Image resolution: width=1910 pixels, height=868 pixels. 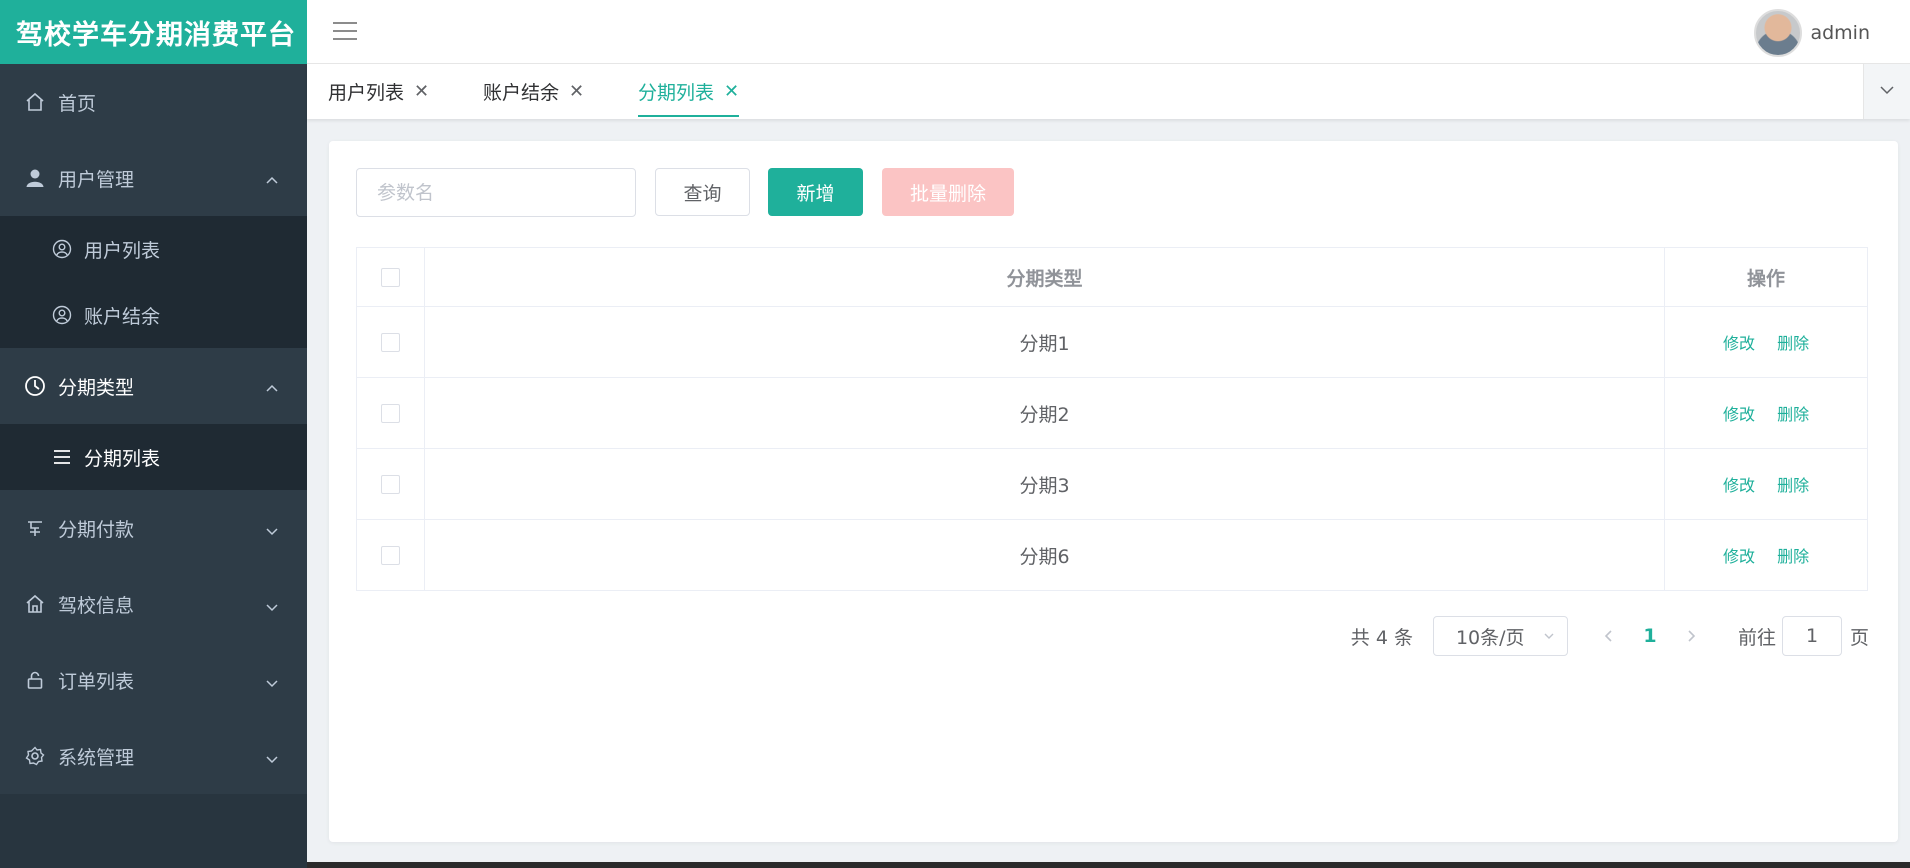 I want to click on table-row: 分期2 修改 删除, so click(x=1112, y=413).